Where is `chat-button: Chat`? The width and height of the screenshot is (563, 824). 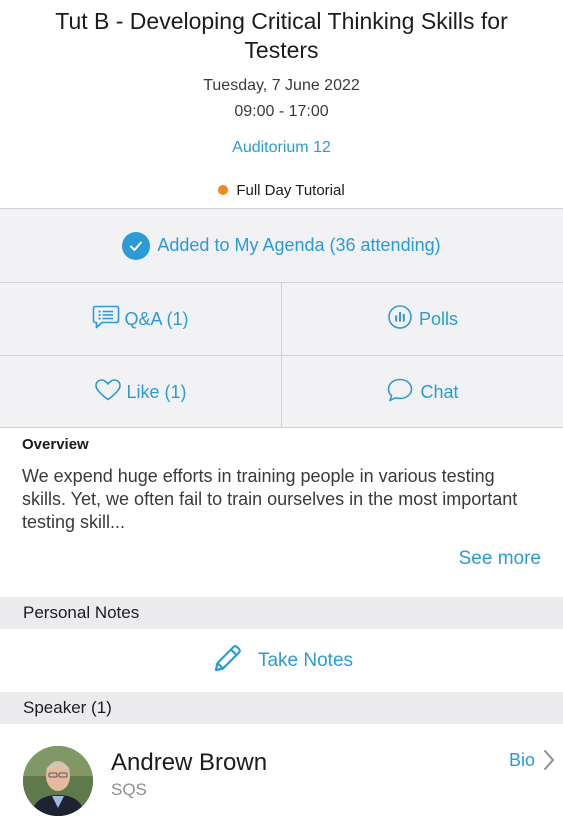
chat-button: Chat is located at coordinates (422, 391).